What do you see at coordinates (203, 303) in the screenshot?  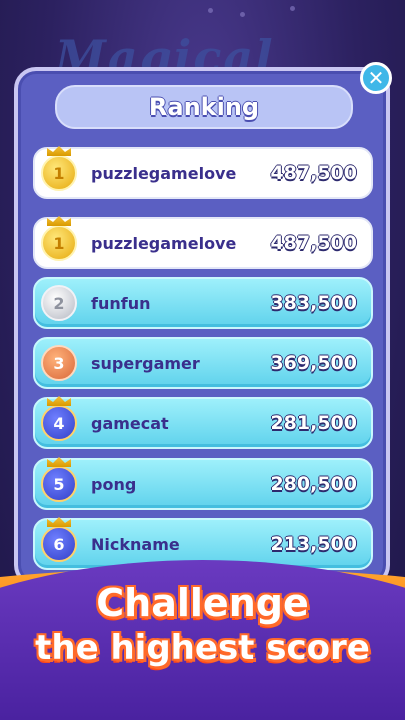 I see `table-row: 2 funfun 383,500` at bounding box center [203, 303].